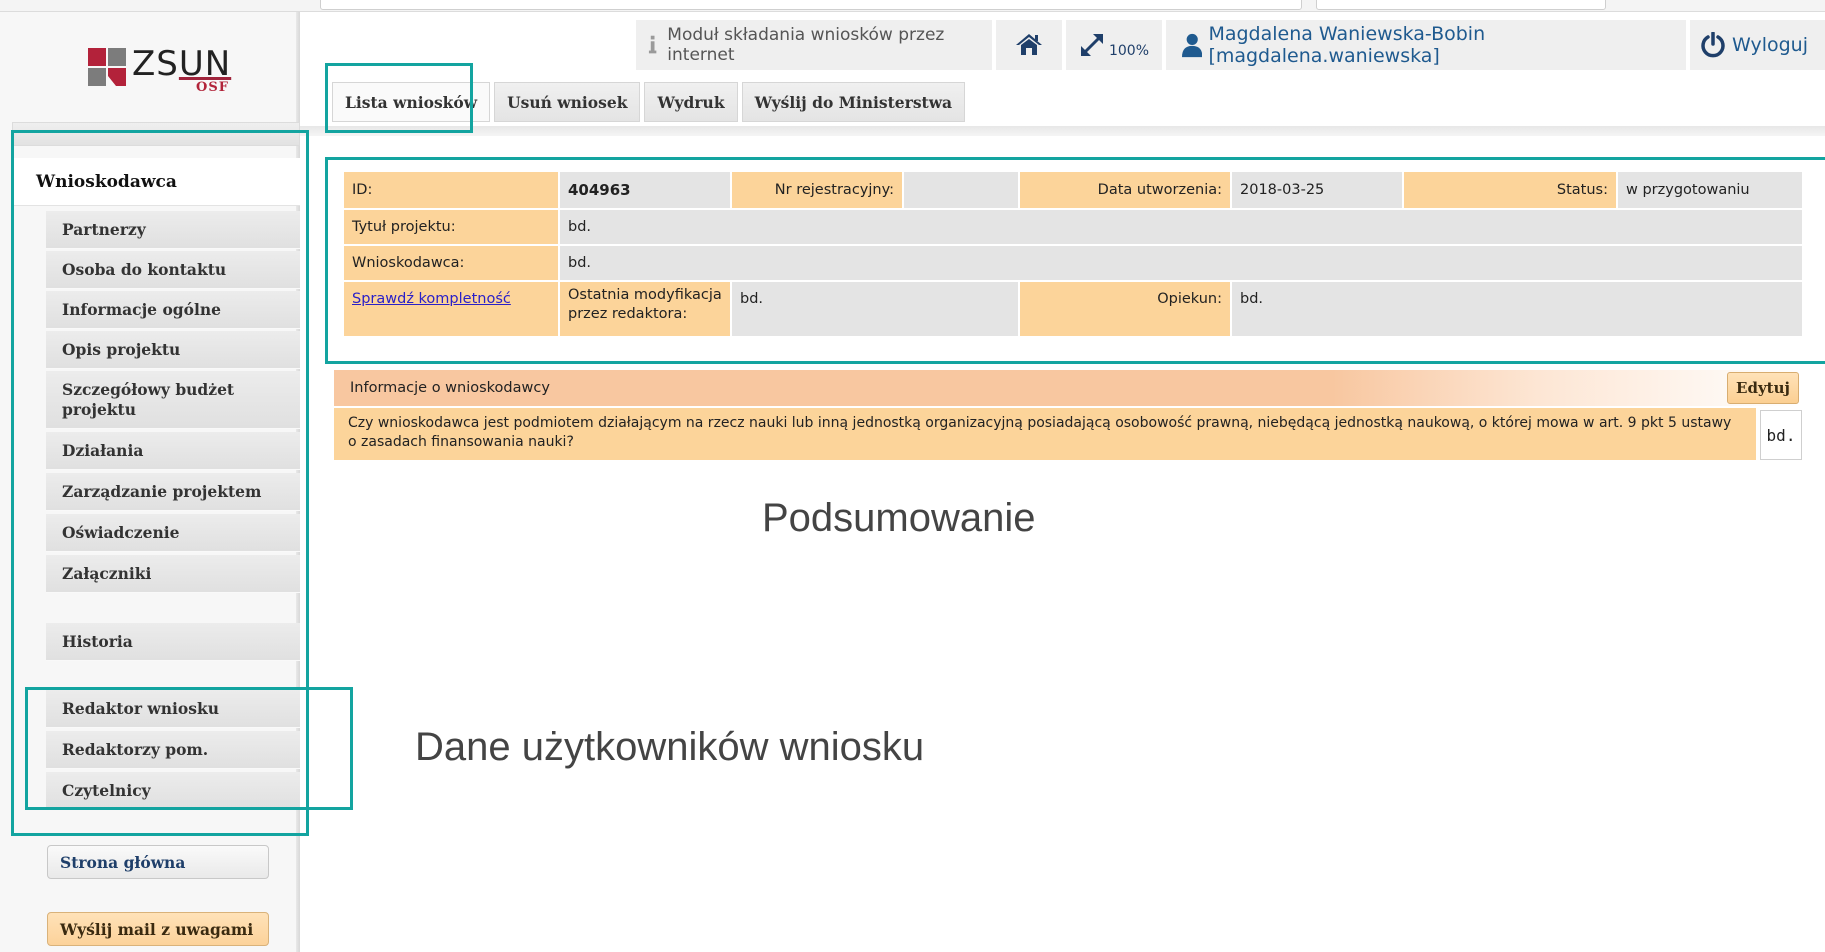 The image size is (1825, 952). Describe the element at coordinates (158, 929) in the screenshot. I see `send-mail-button: Wyślij mail z uwagami` at that location.